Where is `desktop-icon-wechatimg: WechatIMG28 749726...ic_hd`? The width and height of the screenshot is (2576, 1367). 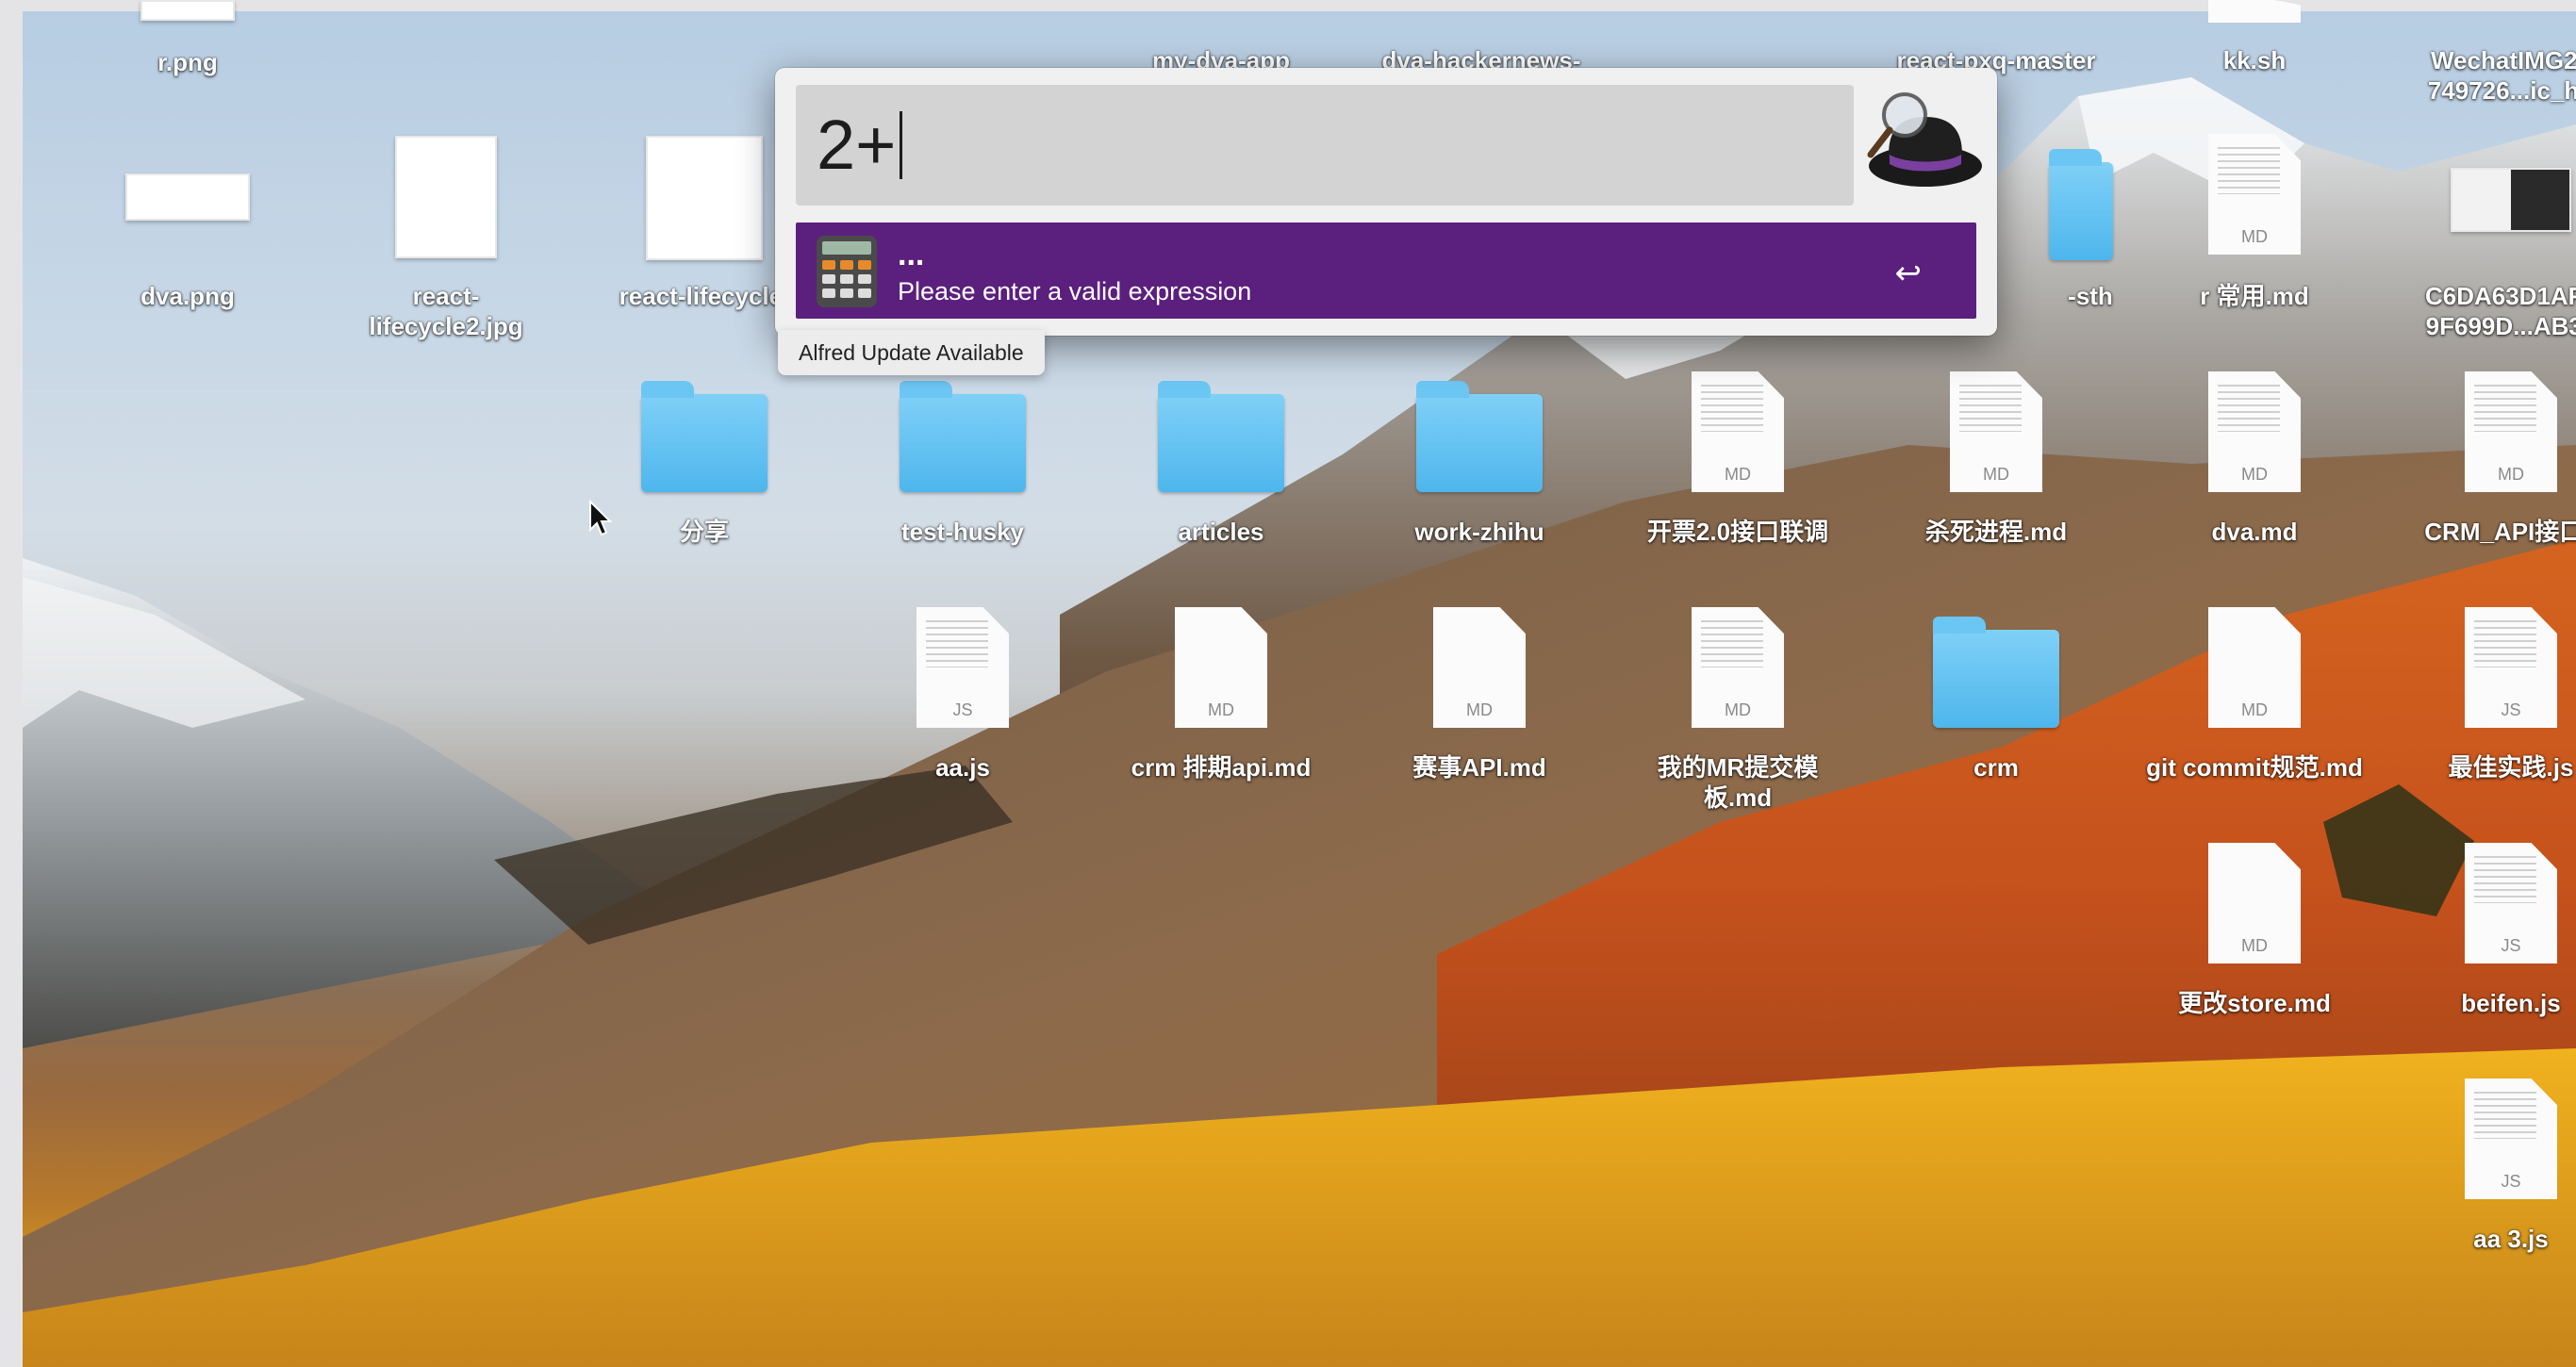 desktop-icon-wechatimg: WechatIMG28 749726...ic_hd is located at coordinates (2484, 58).